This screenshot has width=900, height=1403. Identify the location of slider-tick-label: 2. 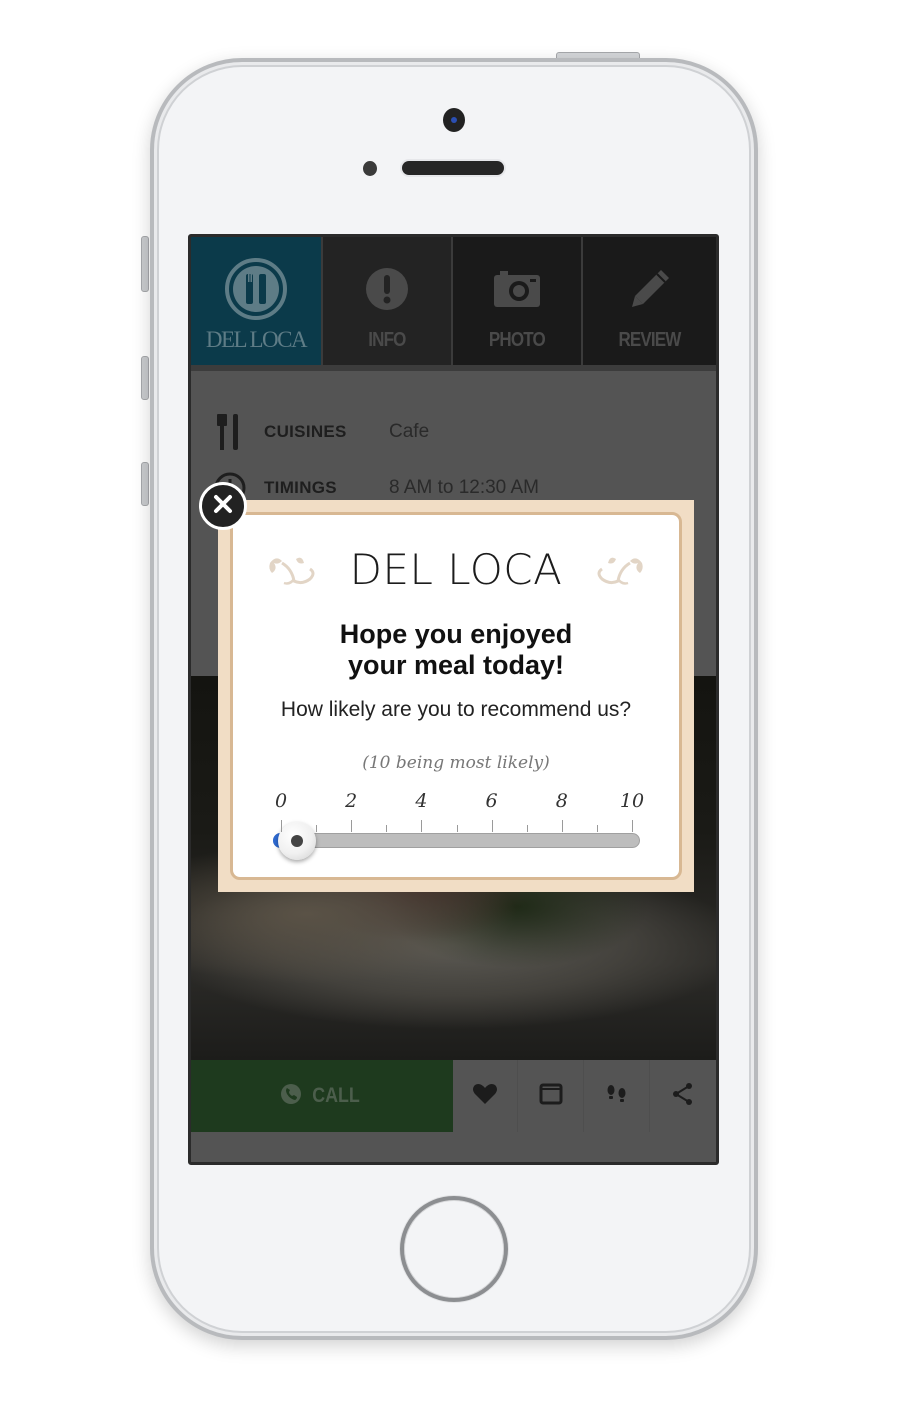
(351, 801).